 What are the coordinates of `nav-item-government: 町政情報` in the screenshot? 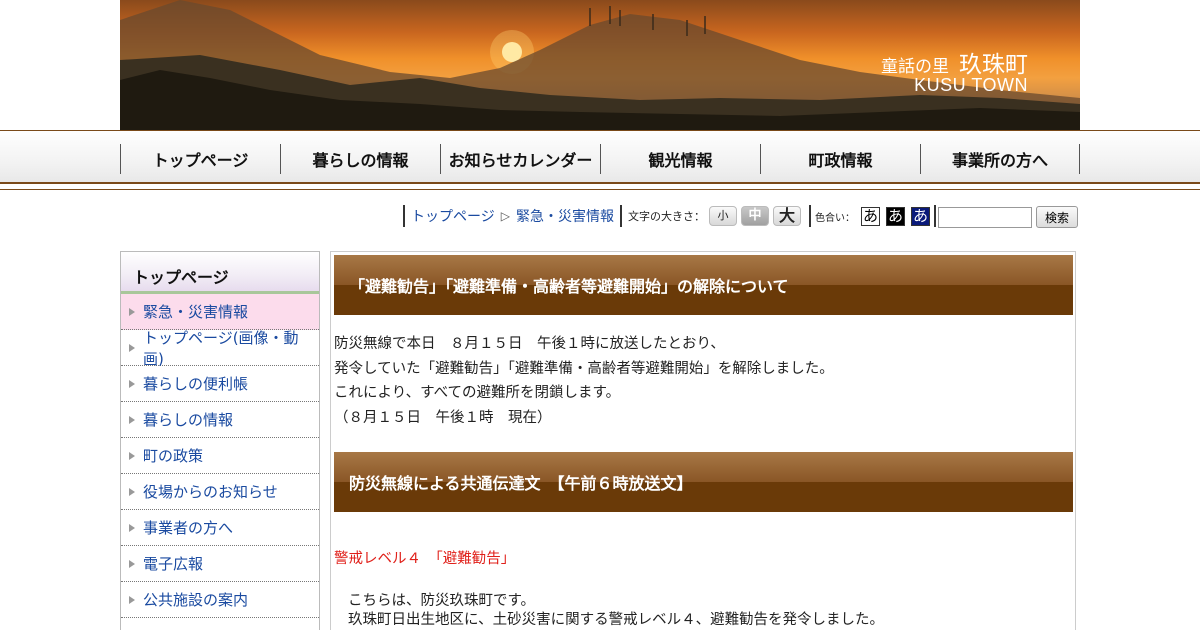 It's located at (840, 159).